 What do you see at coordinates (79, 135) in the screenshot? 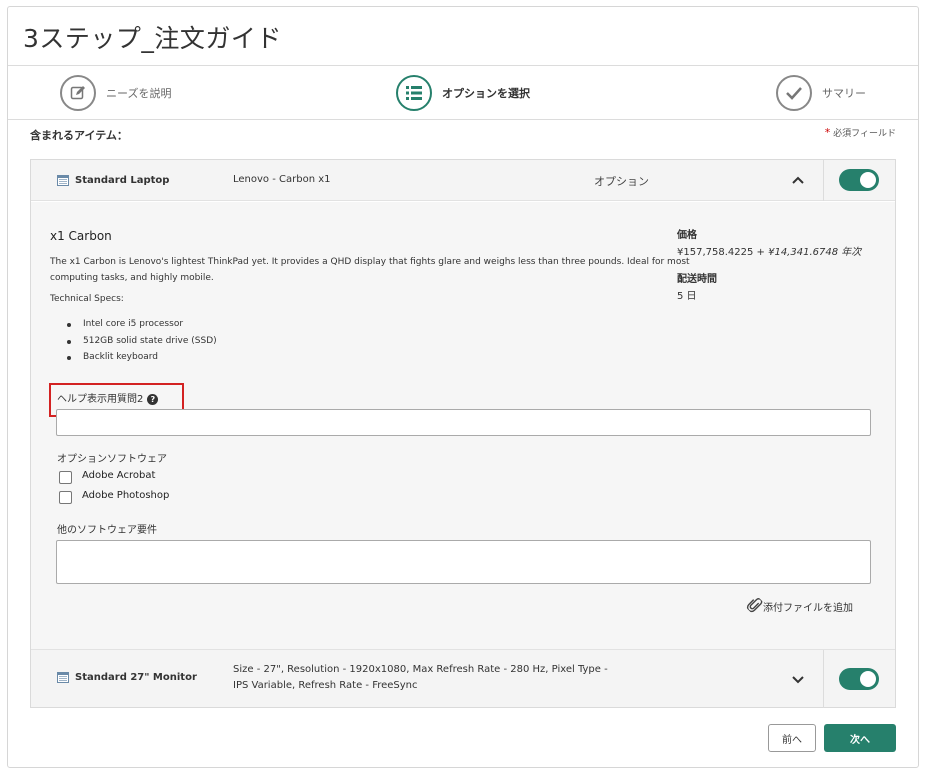
I see `included-items-heading: 含まれるアイテム：` at bounding box center [79, 135].